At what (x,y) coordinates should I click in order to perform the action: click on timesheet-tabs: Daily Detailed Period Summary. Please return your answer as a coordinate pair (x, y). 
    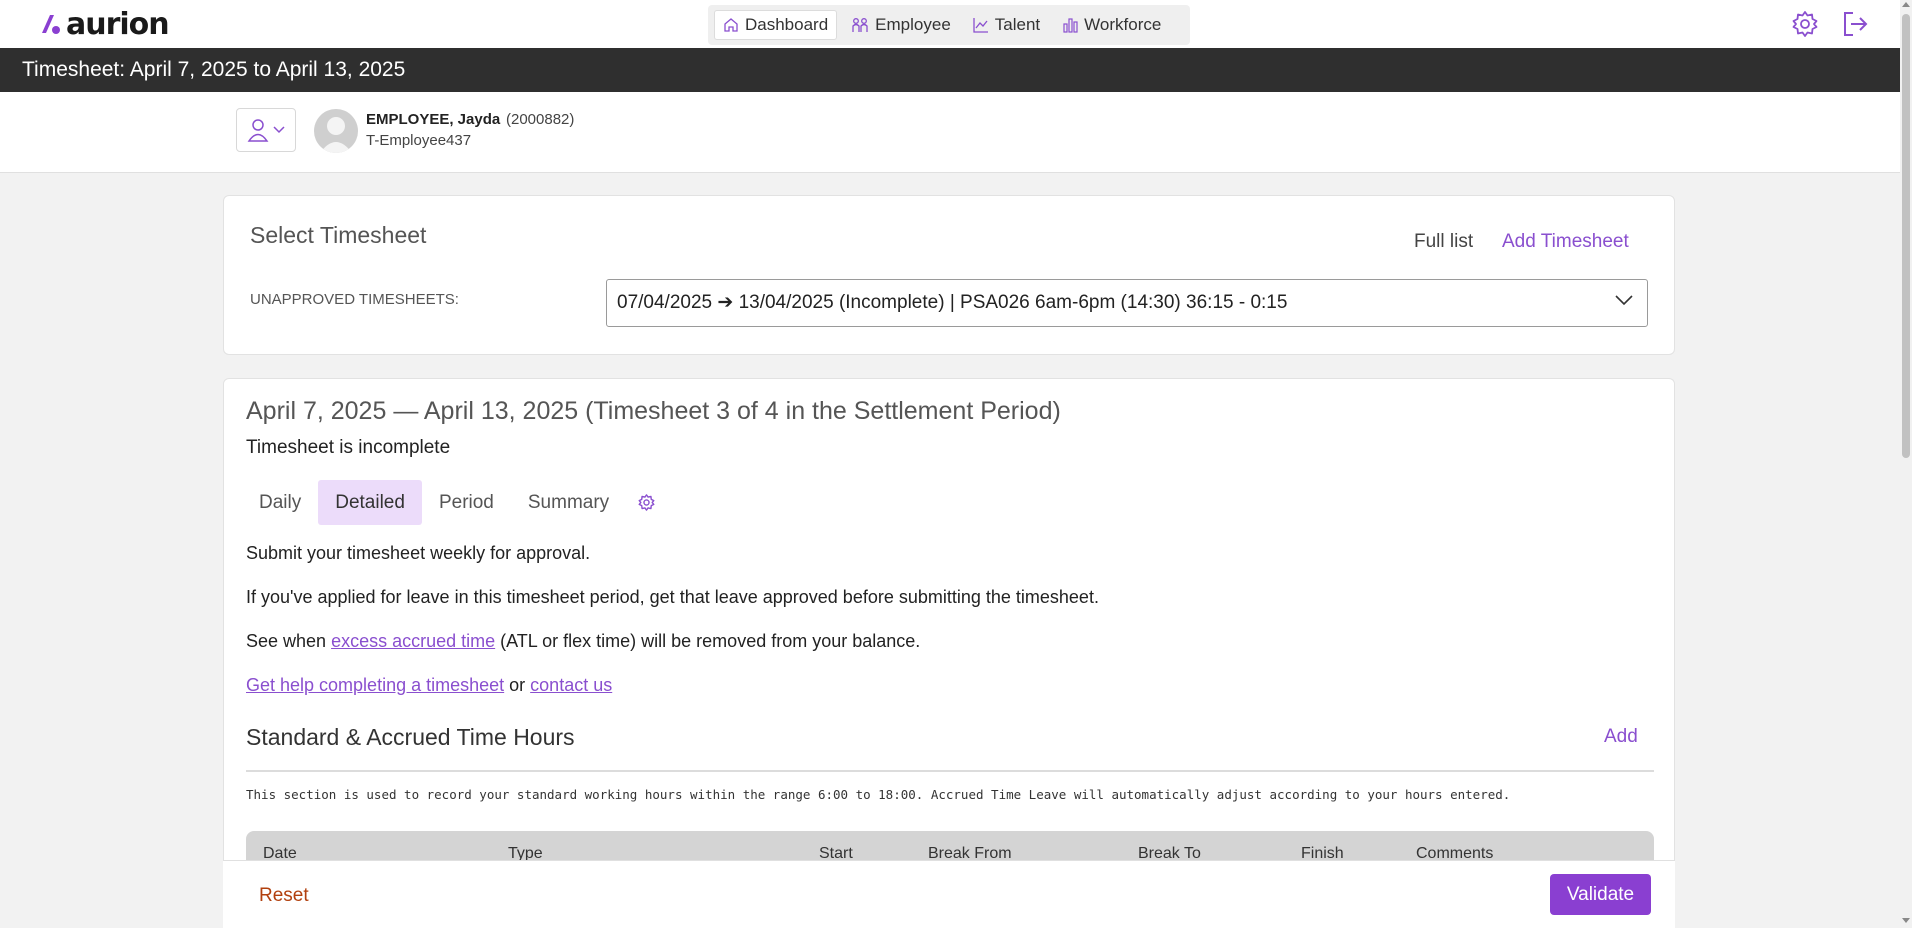
    Looking at the image, I should click on (454, 502).